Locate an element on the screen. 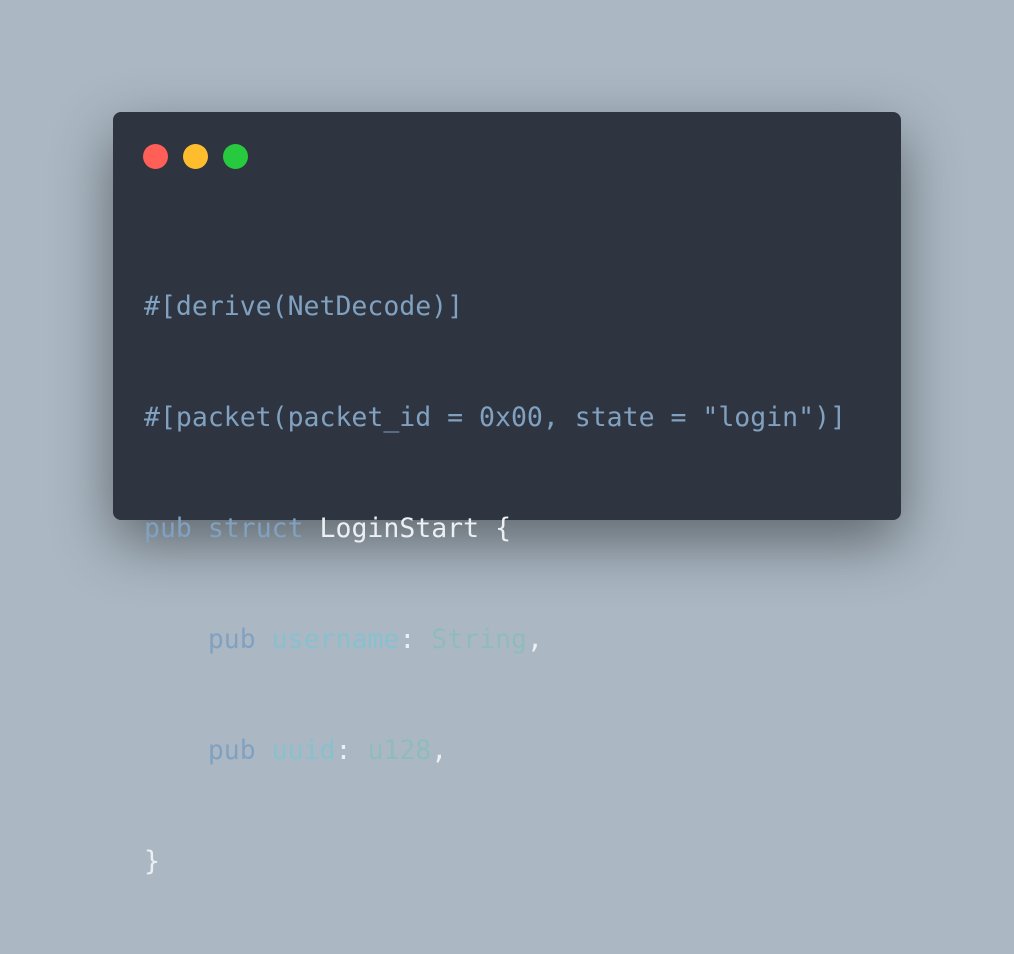 The width and height of the screenshot is (1014, 954). minimize-button is located at coordinates (195, 156).